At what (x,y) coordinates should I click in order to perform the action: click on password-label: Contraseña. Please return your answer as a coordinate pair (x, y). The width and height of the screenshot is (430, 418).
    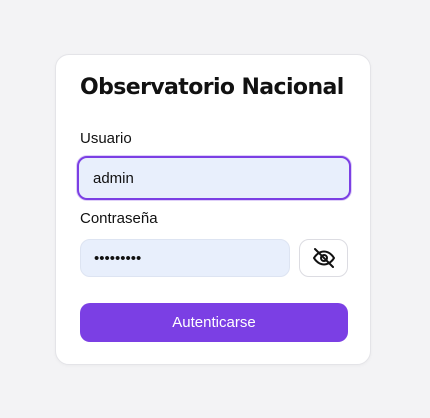
    Looking at the image, I should click on (119, 218).